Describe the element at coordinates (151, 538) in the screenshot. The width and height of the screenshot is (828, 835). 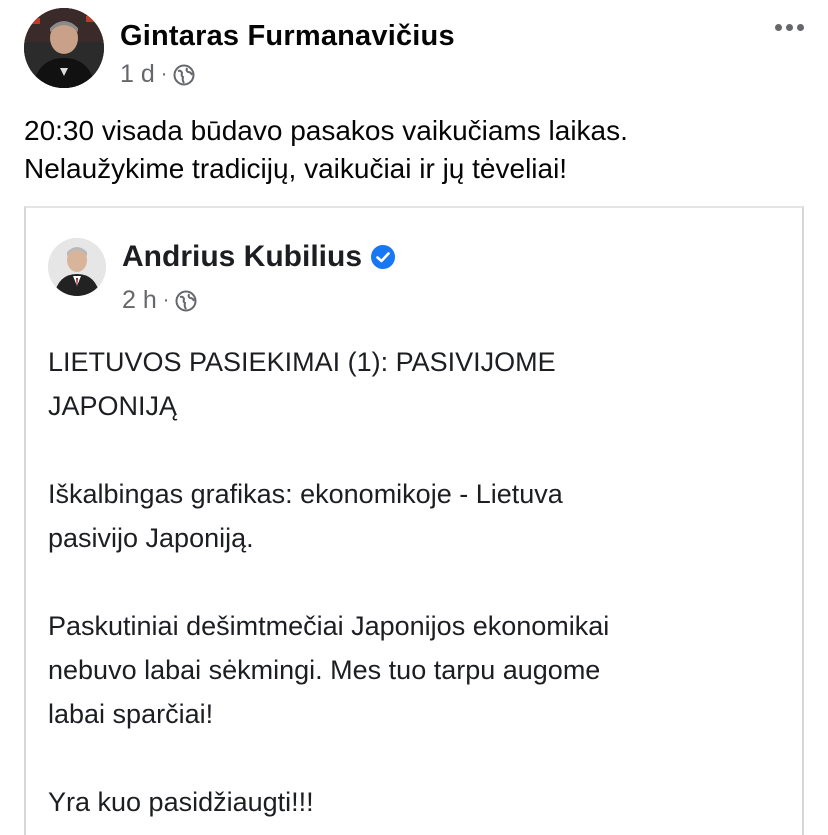
I see `text-line: pasivijo Japoniją.` at that location.